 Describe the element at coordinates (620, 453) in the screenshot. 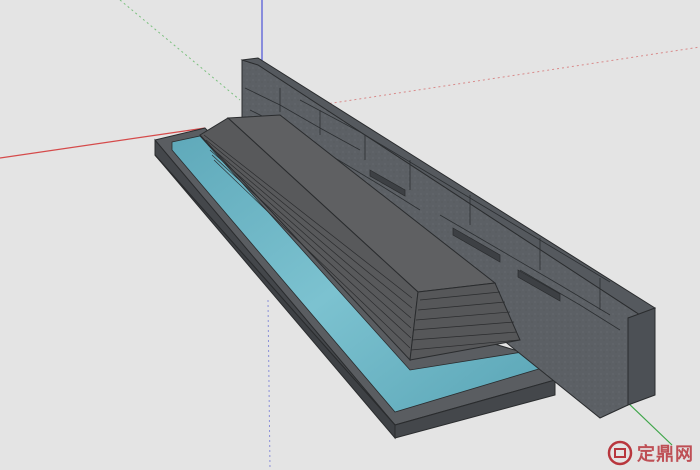

I see `dingding-logo-icon` at that location.